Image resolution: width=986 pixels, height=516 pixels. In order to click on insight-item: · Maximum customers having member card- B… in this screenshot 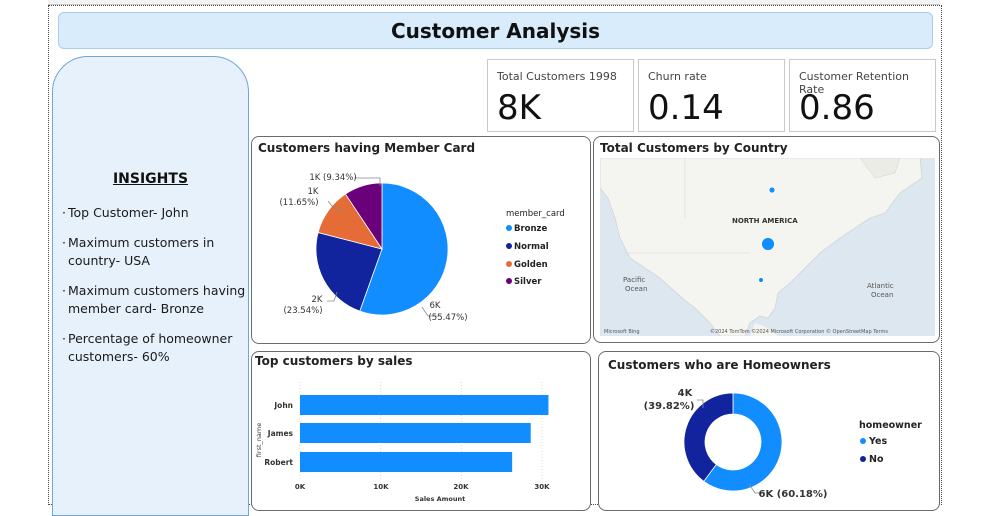, I will do `click(154, 299)`.